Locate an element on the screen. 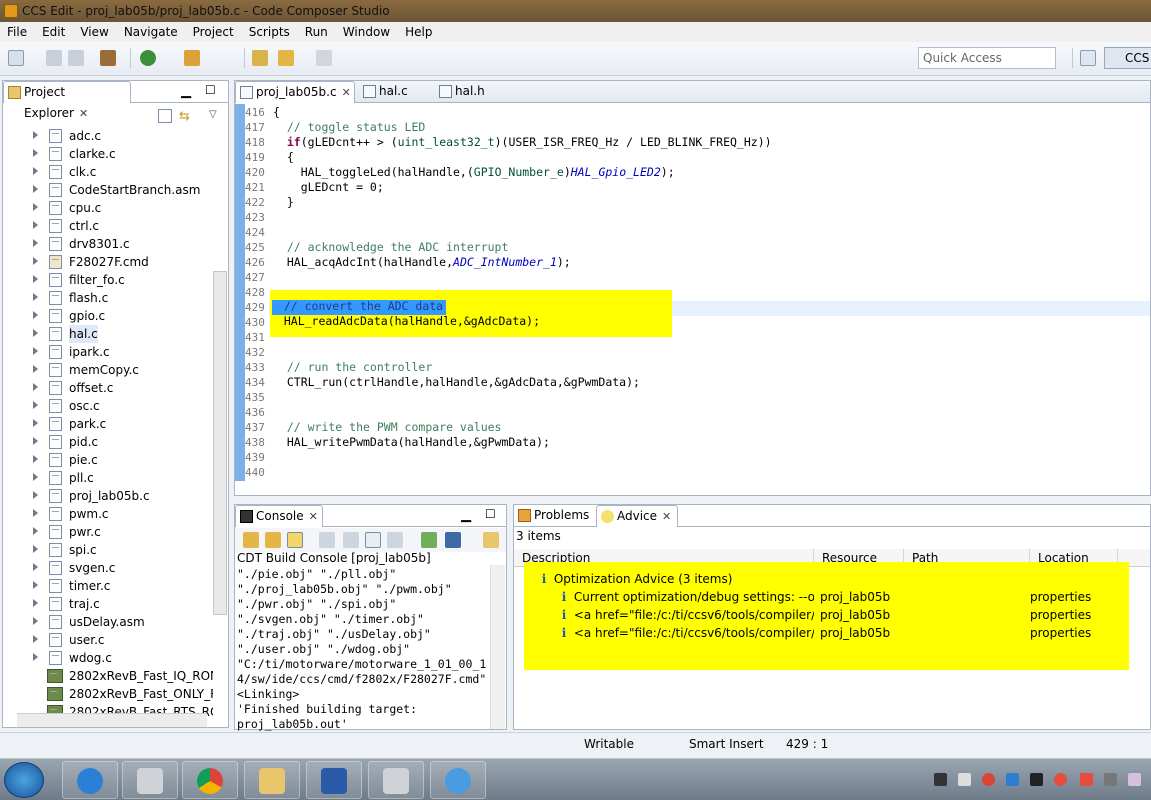  tab-console: Console ✕ is located at coordinates (279, 516).